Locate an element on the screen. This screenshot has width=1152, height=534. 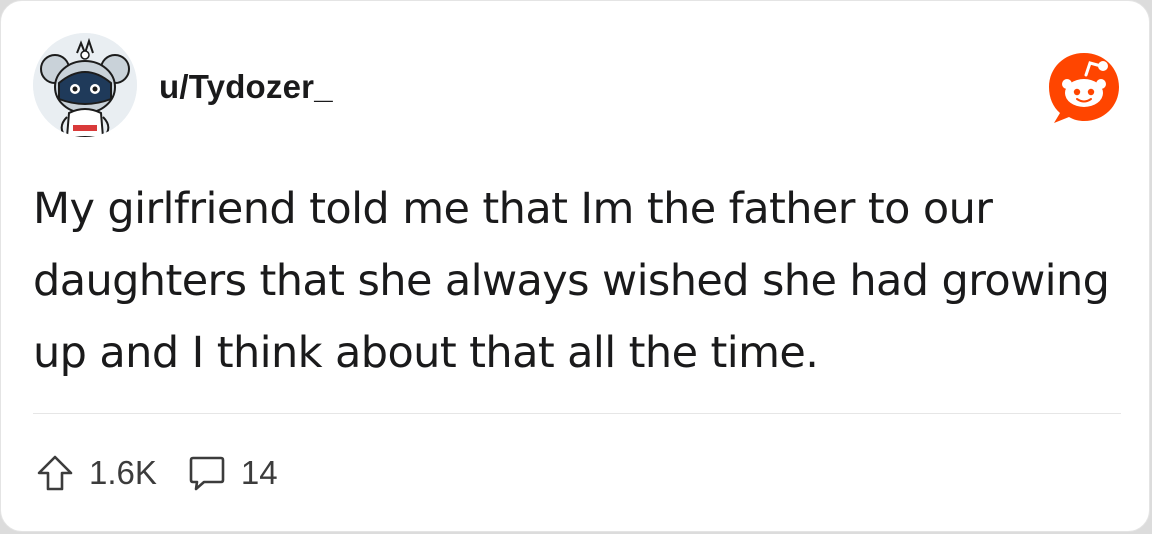
upvote-count: 1.6K is located at coordinates (123, 472).